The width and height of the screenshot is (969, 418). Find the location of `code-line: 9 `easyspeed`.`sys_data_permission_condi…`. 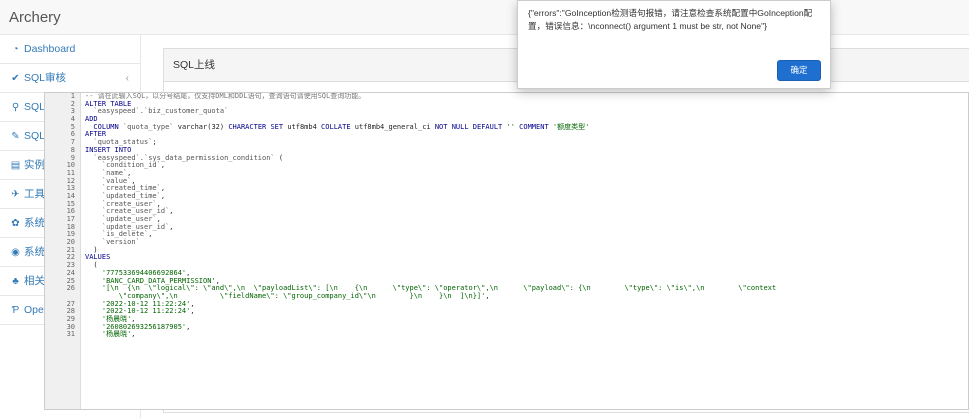

code-line: 9 `easyspeed`.`sys_data_permission_condi… is located at coordinates (506, 158).